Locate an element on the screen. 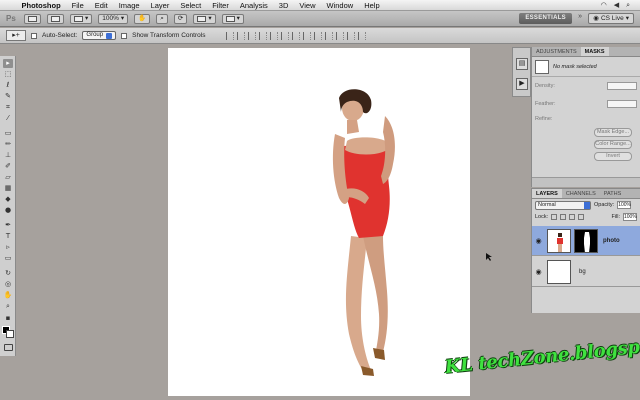 The width and height of the screenshot is (640, 400). menu-layer: Layer is located at coordinates (160, 5).